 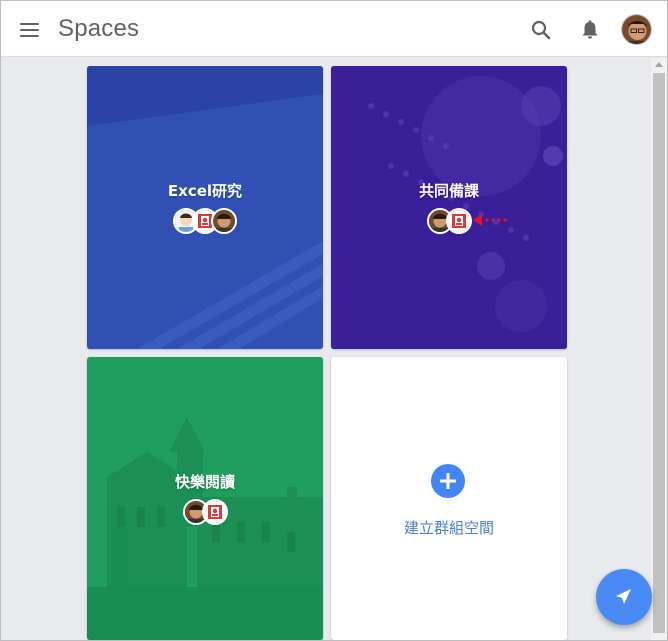 I want to click on space-title: Excel研究, so click(x=205, y=191).